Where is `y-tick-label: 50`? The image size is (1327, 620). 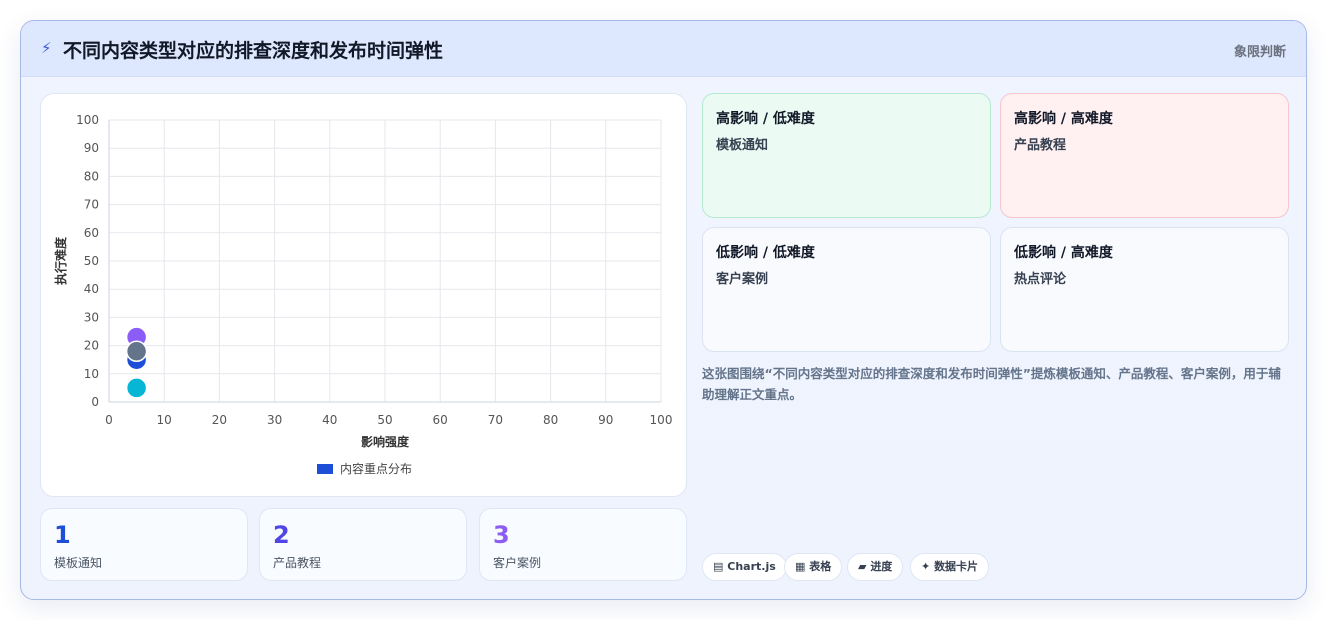 y-tick-label: 50 is located at coordinates (91, 261).